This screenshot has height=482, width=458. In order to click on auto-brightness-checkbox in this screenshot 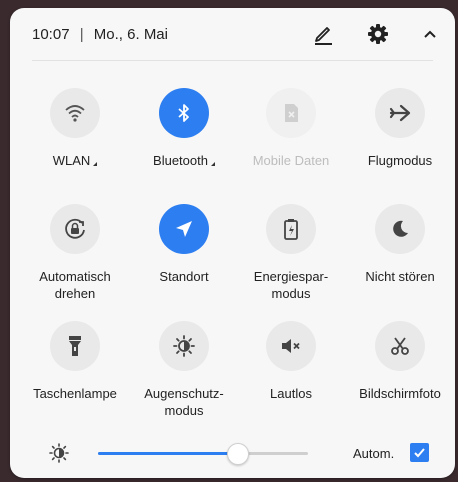, I will do `click(419, 452)`.